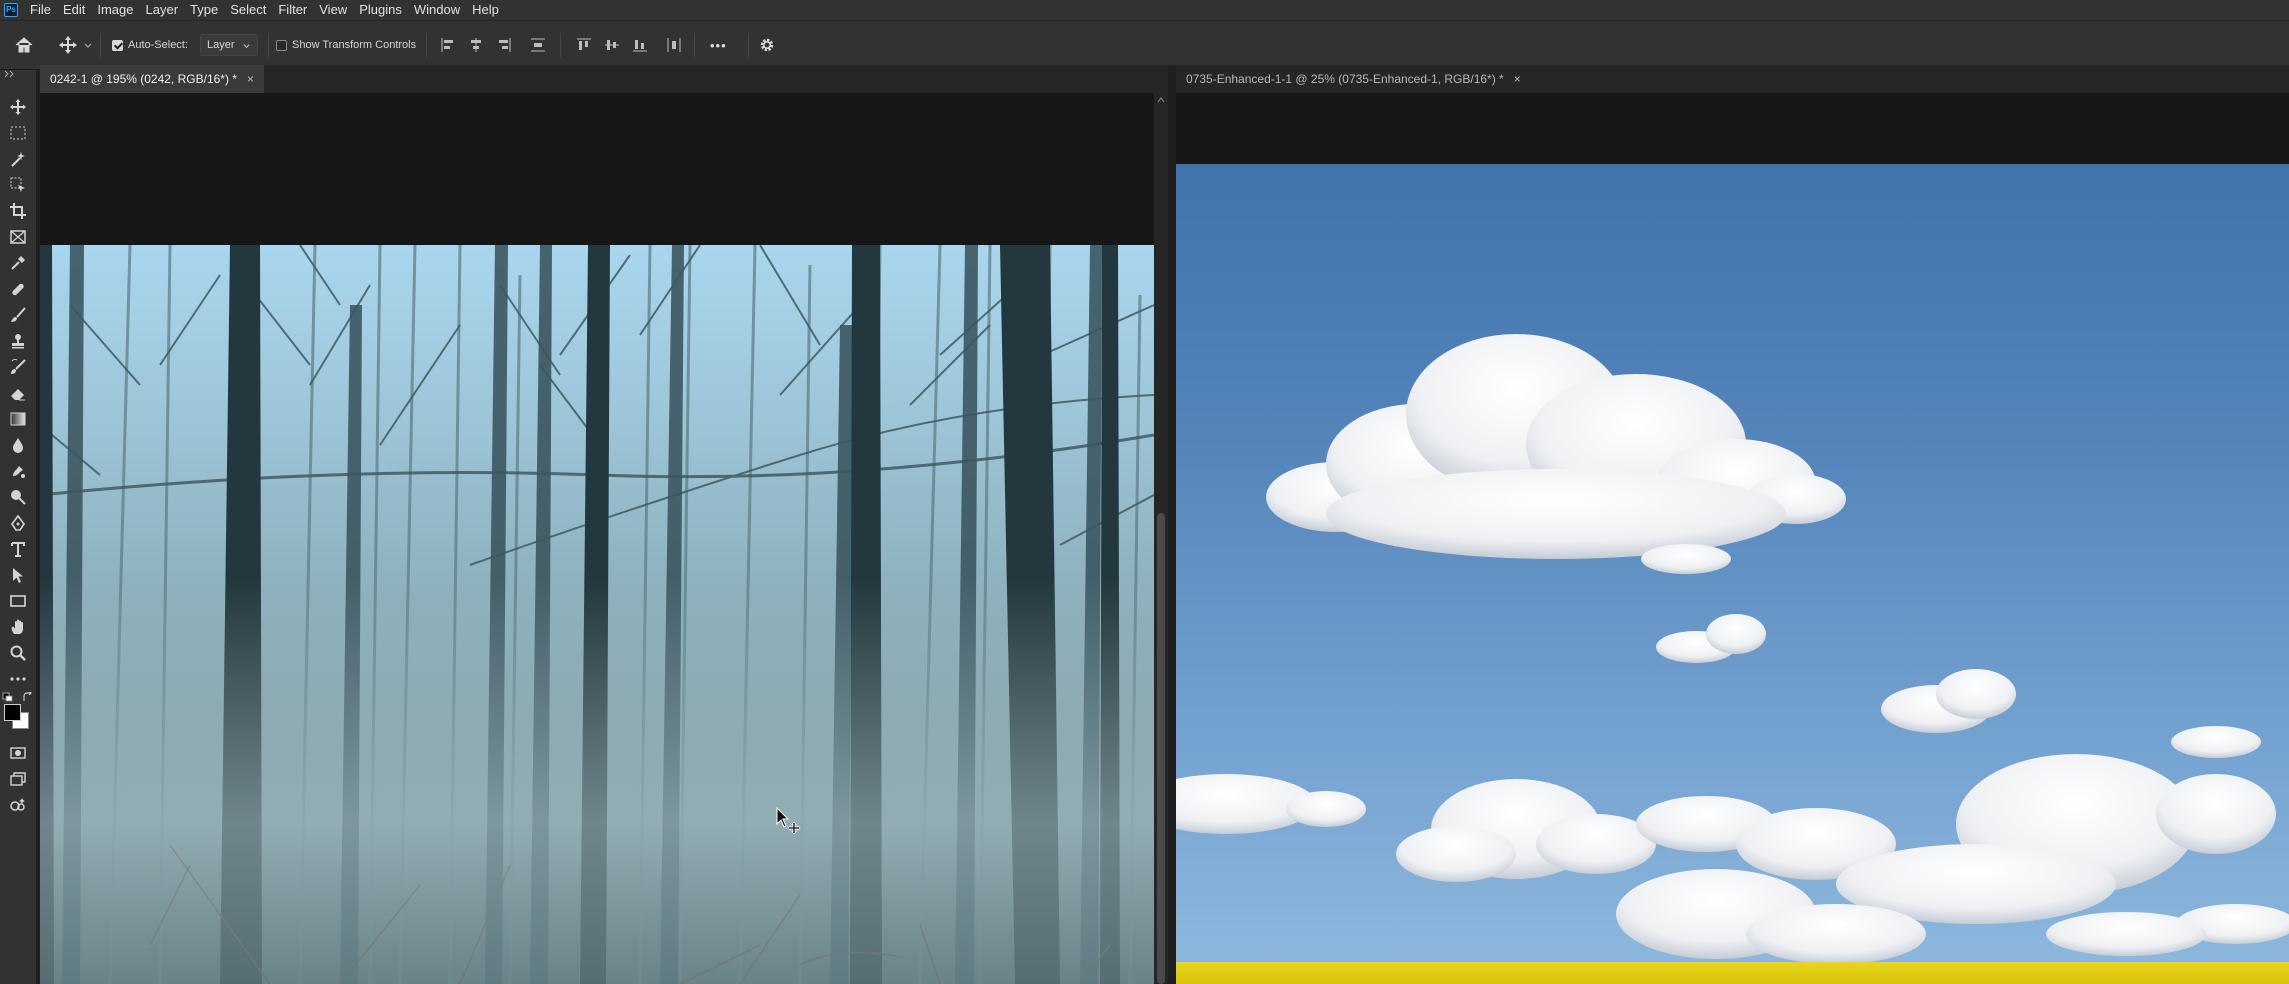  I want to click on quick-mask-button, so click(18, 753).